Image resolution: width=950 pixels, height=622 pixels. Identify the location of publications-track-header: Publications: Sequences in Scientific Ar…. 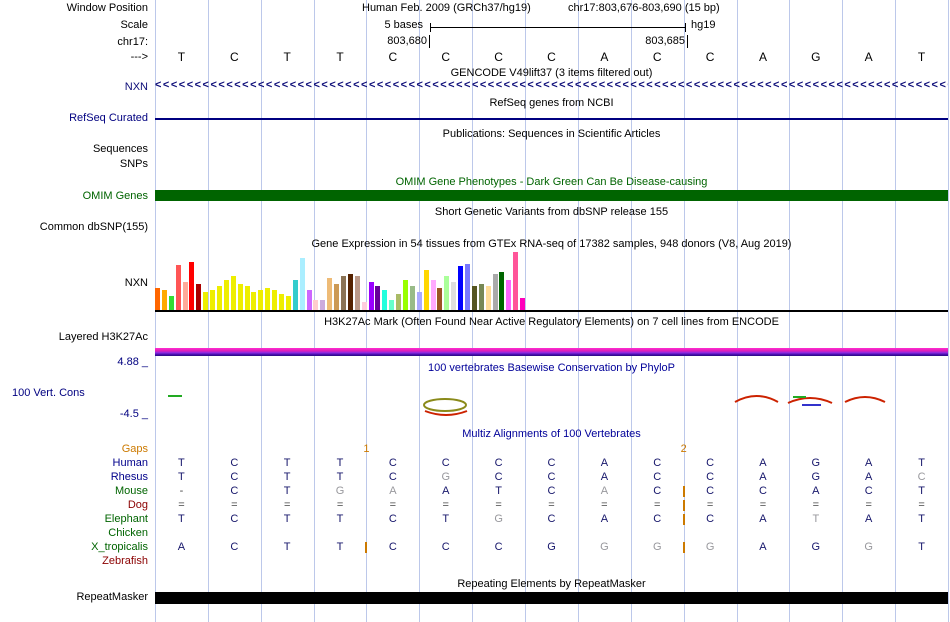
(551, 134).